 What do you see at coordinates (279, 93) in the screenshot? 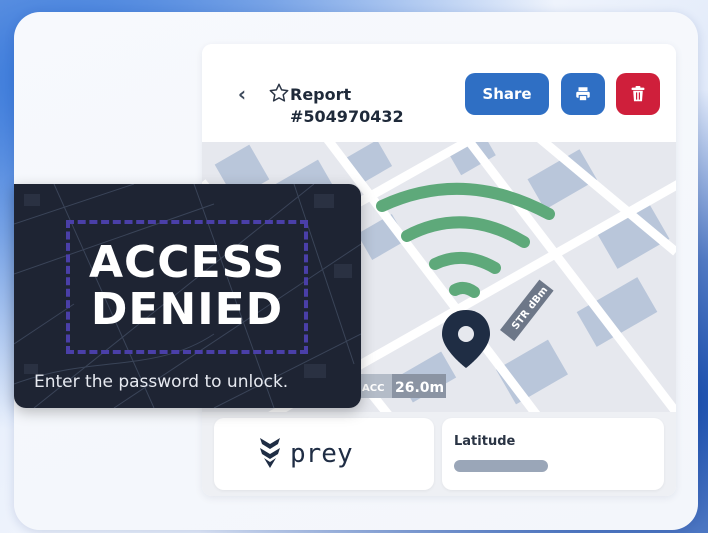
I see `star-outline-icon` at bounding box center [279, 93].